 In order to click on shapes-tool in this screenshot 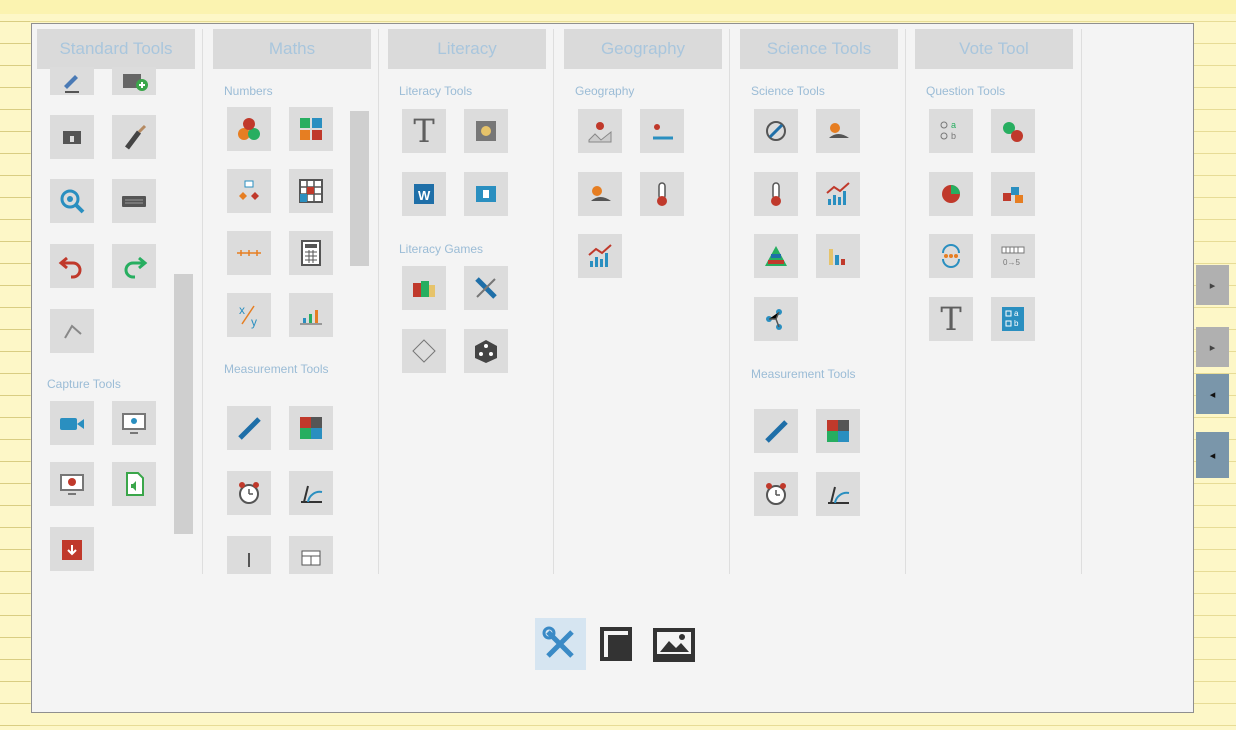, I will do `click(249, 191)`.